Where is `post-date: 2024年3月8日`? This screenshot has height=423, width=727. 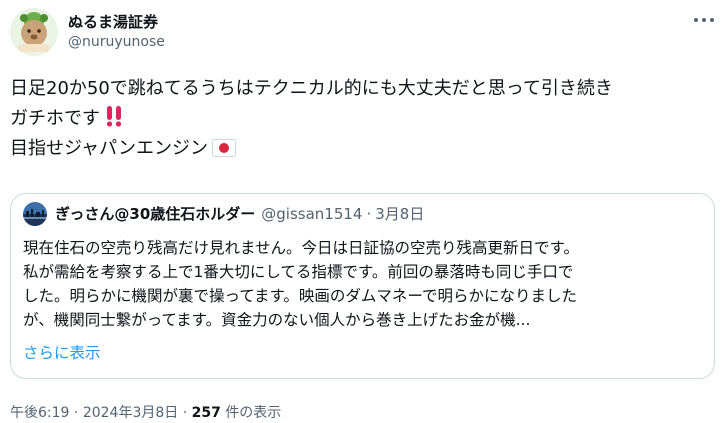 post-date: 2024年3月8日 is located at coordinates (130, 413).